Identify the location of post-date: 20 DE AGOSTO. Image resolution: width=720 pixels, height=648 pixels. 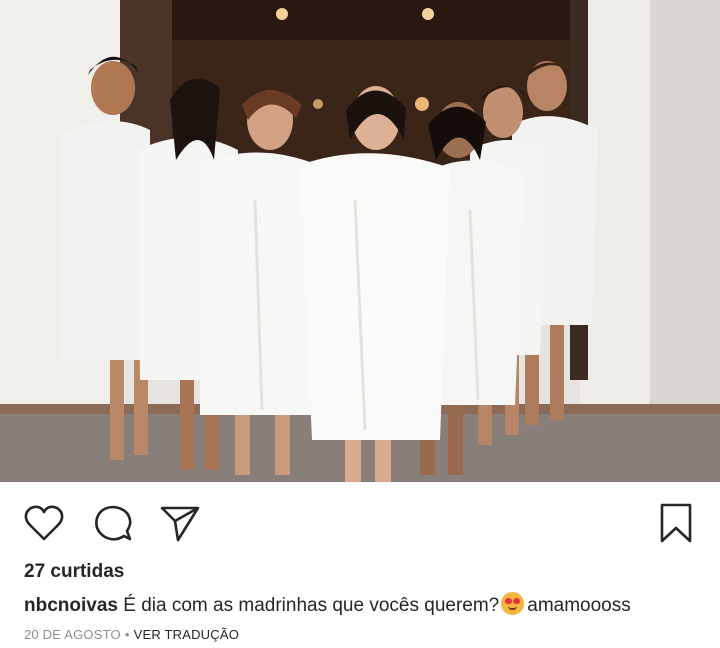
(72, 634).